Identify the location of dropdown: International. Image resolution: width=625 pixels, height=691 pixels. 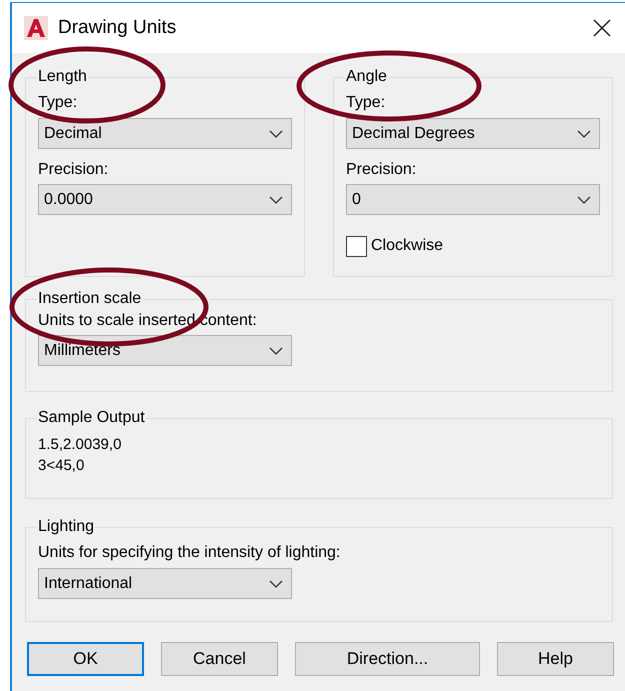
(165, 583).